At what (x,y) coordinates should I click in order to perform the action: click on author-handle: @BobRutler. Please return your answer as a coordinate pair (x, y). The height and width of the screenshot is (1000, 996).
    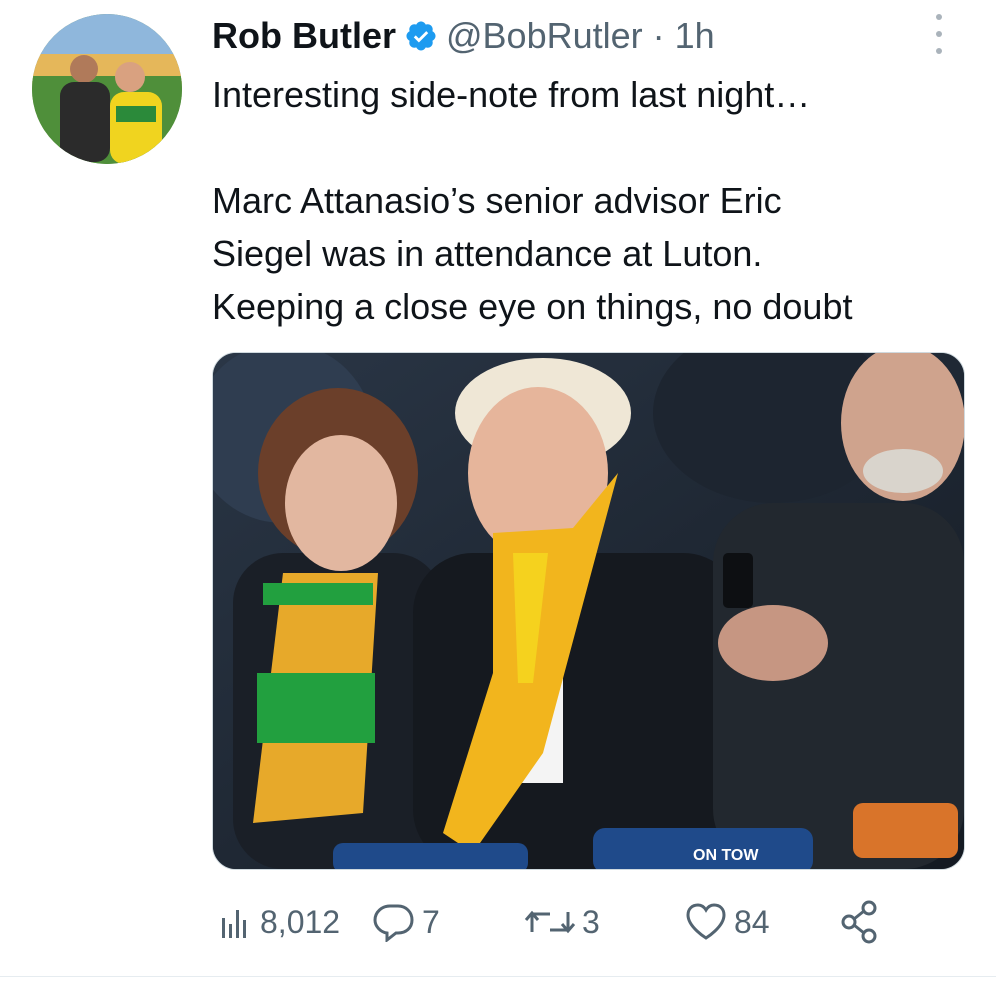
    Looking at the image, I should click on (544, 36).